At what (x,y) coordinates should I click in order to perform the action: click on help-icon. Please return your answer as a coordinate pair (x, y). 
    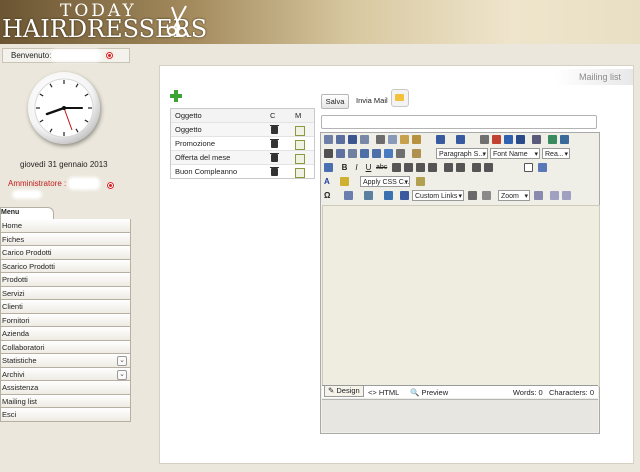
    Looking at the image, I should click on (554, 195).